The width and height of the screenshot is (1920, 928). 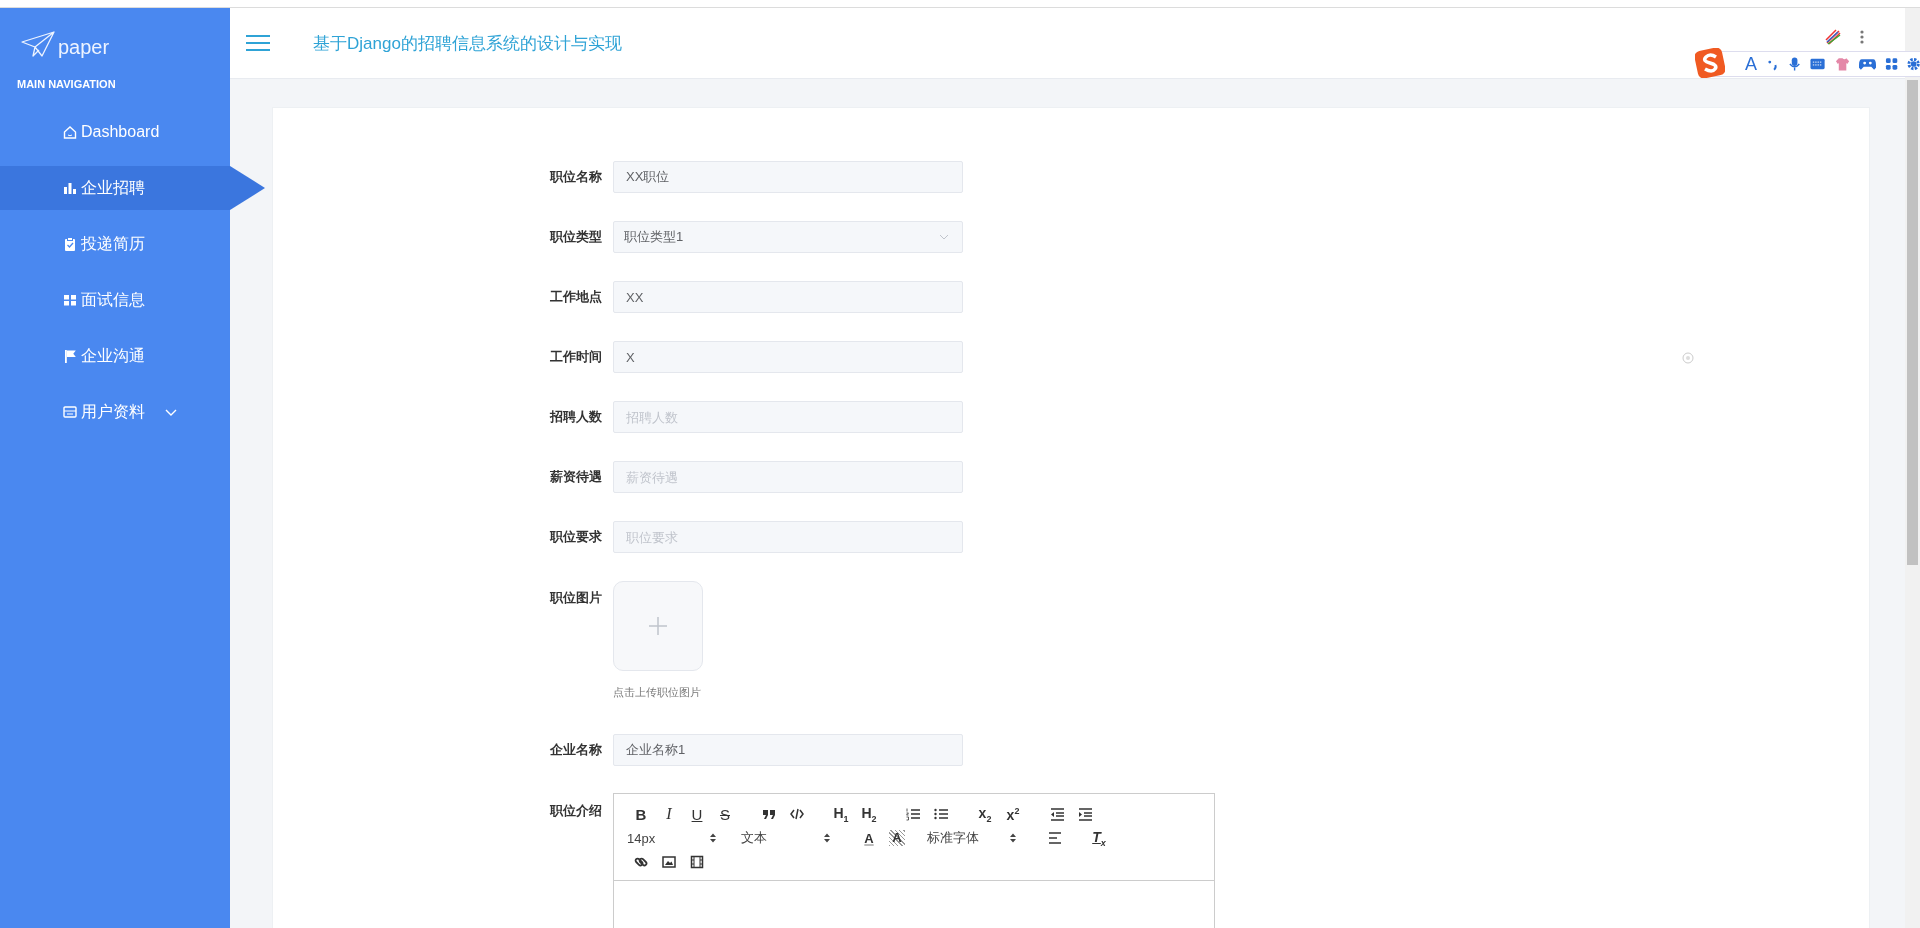 What do you see at coordinates (132, 188) in the screenshot?
I see `nav-item: 企业招聘` at bounding box center [132, 188].